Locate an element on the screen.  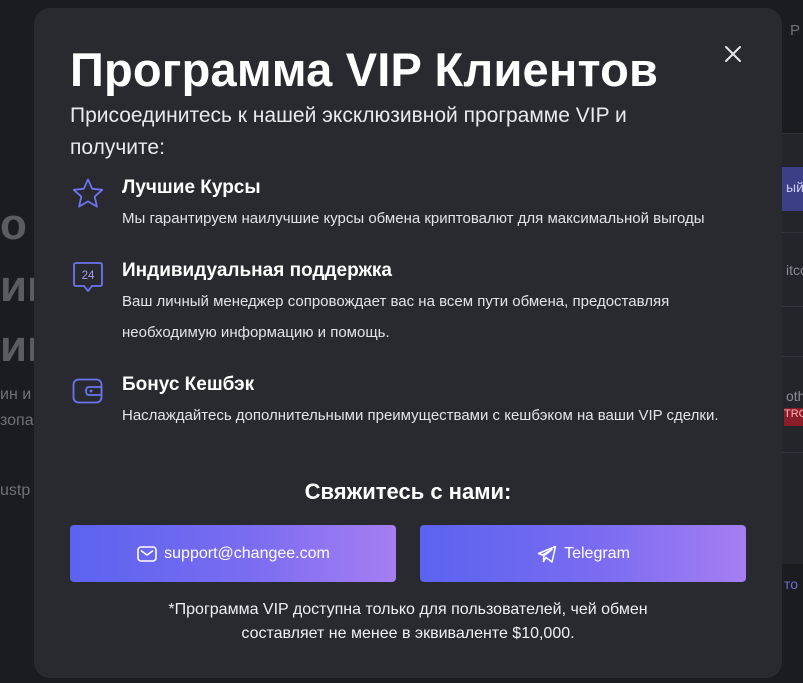
bg-text-fragment-1: ин и is located at coordinates (16, 394).